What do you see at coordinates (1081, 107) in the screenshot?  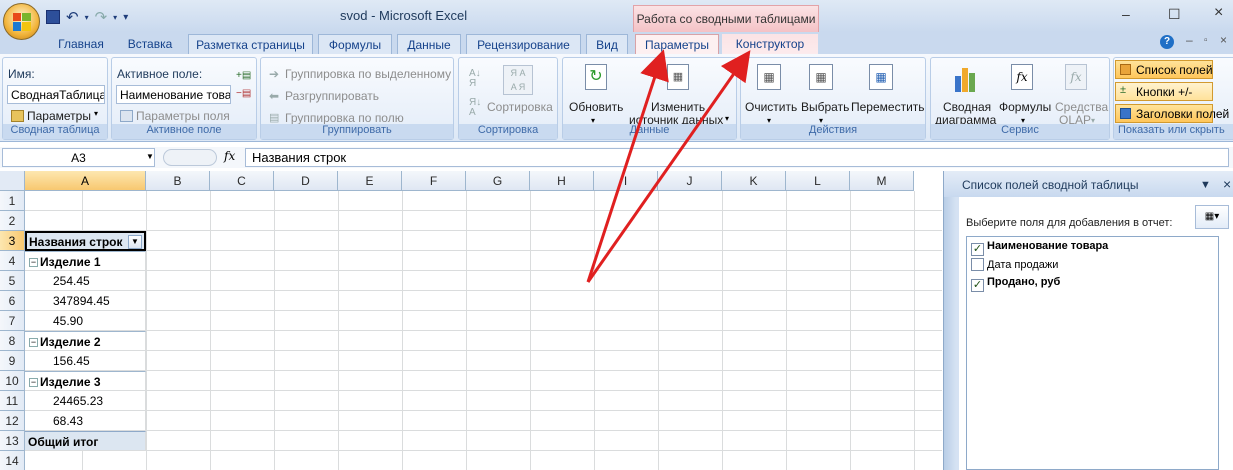 I see `olap-button-line1: Средства` at bounding box center [1081, 107].